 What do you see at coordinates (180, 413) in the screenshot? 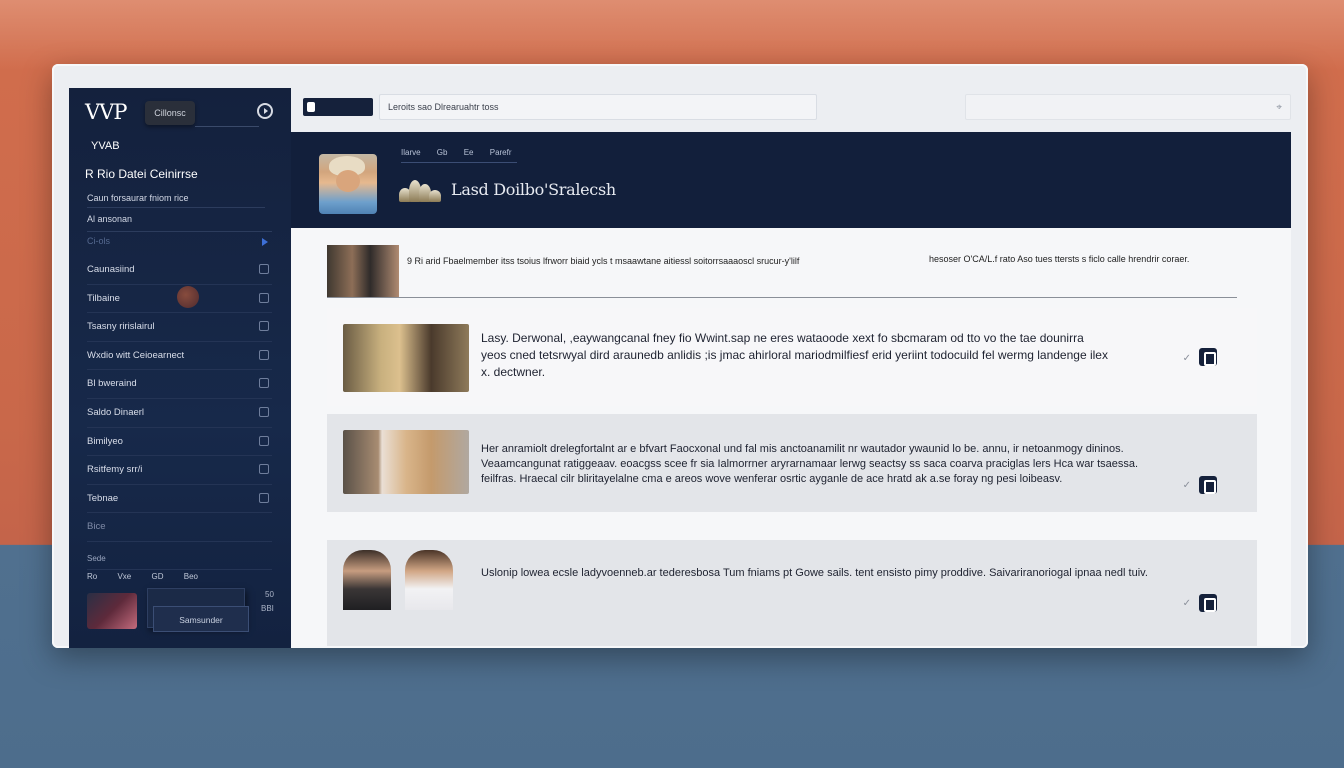
I see `sidebar-item: Saldo Dinaerl` at bounding box center [180, 413].